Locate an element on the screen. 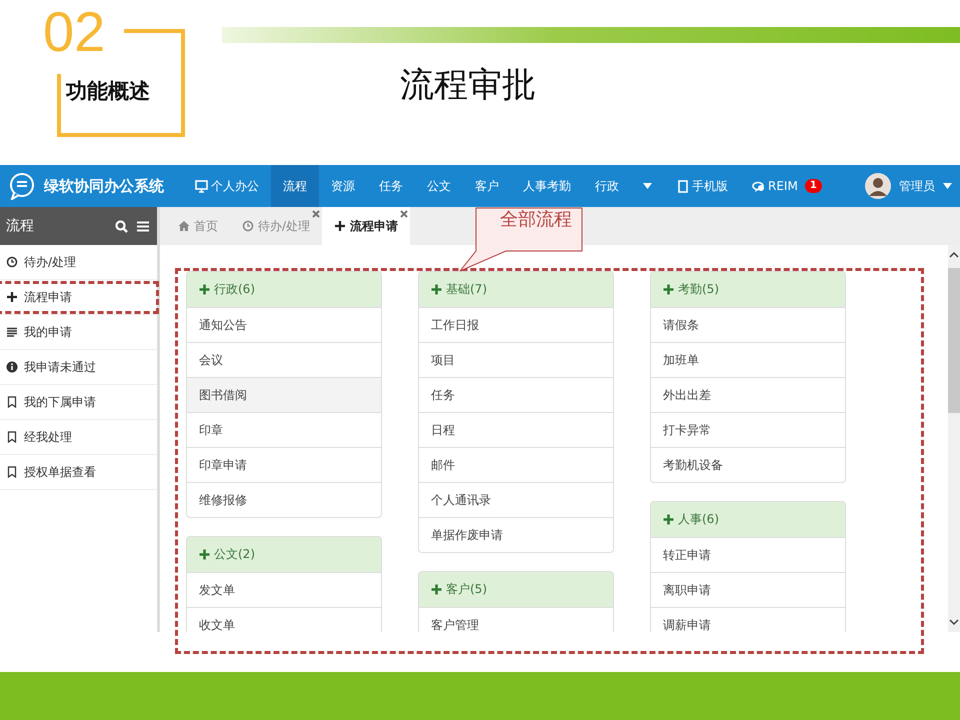 The image size is (960, 720). chat-icon is located at coordinates (758, 186).